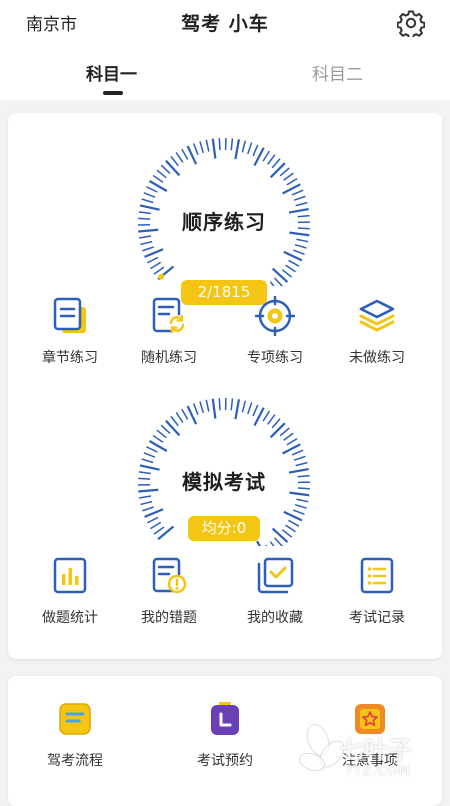 Image resolution: width=450 pixels, height=806 pixels. Describe the element at coordinates (275, 357) in the screenshot. I see `topic-practice-label: 专项练习` at that location.